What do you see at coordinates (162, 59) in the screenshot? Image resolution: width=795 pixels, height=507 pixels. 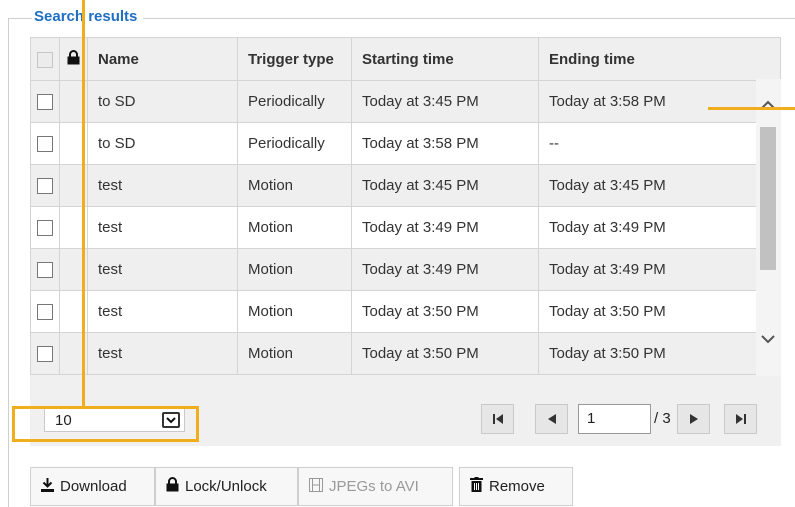 I see `name-header: Name` at bounding box center [162, 59].